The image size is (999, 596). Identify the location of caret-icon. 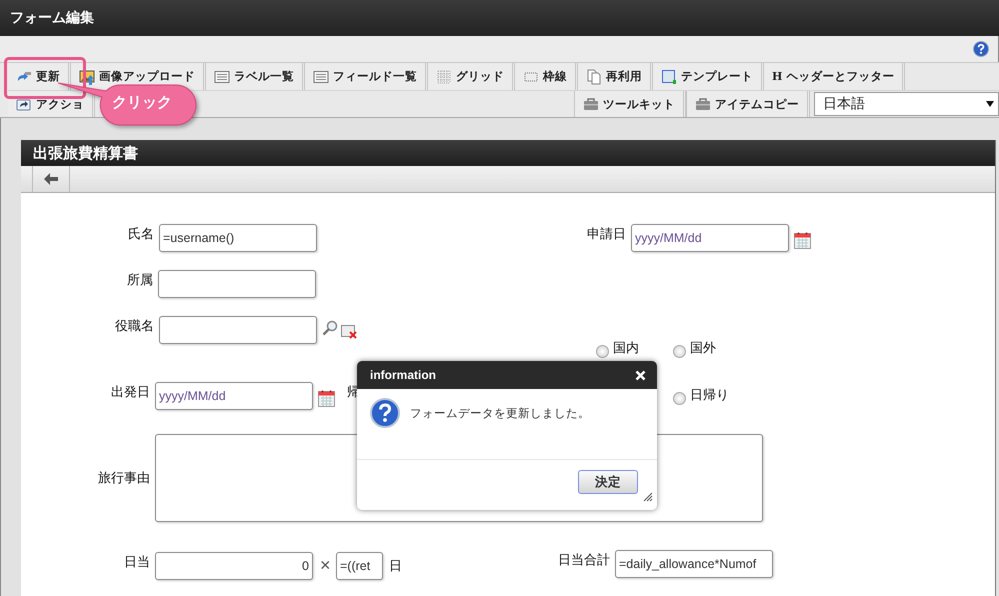
(990, 104).